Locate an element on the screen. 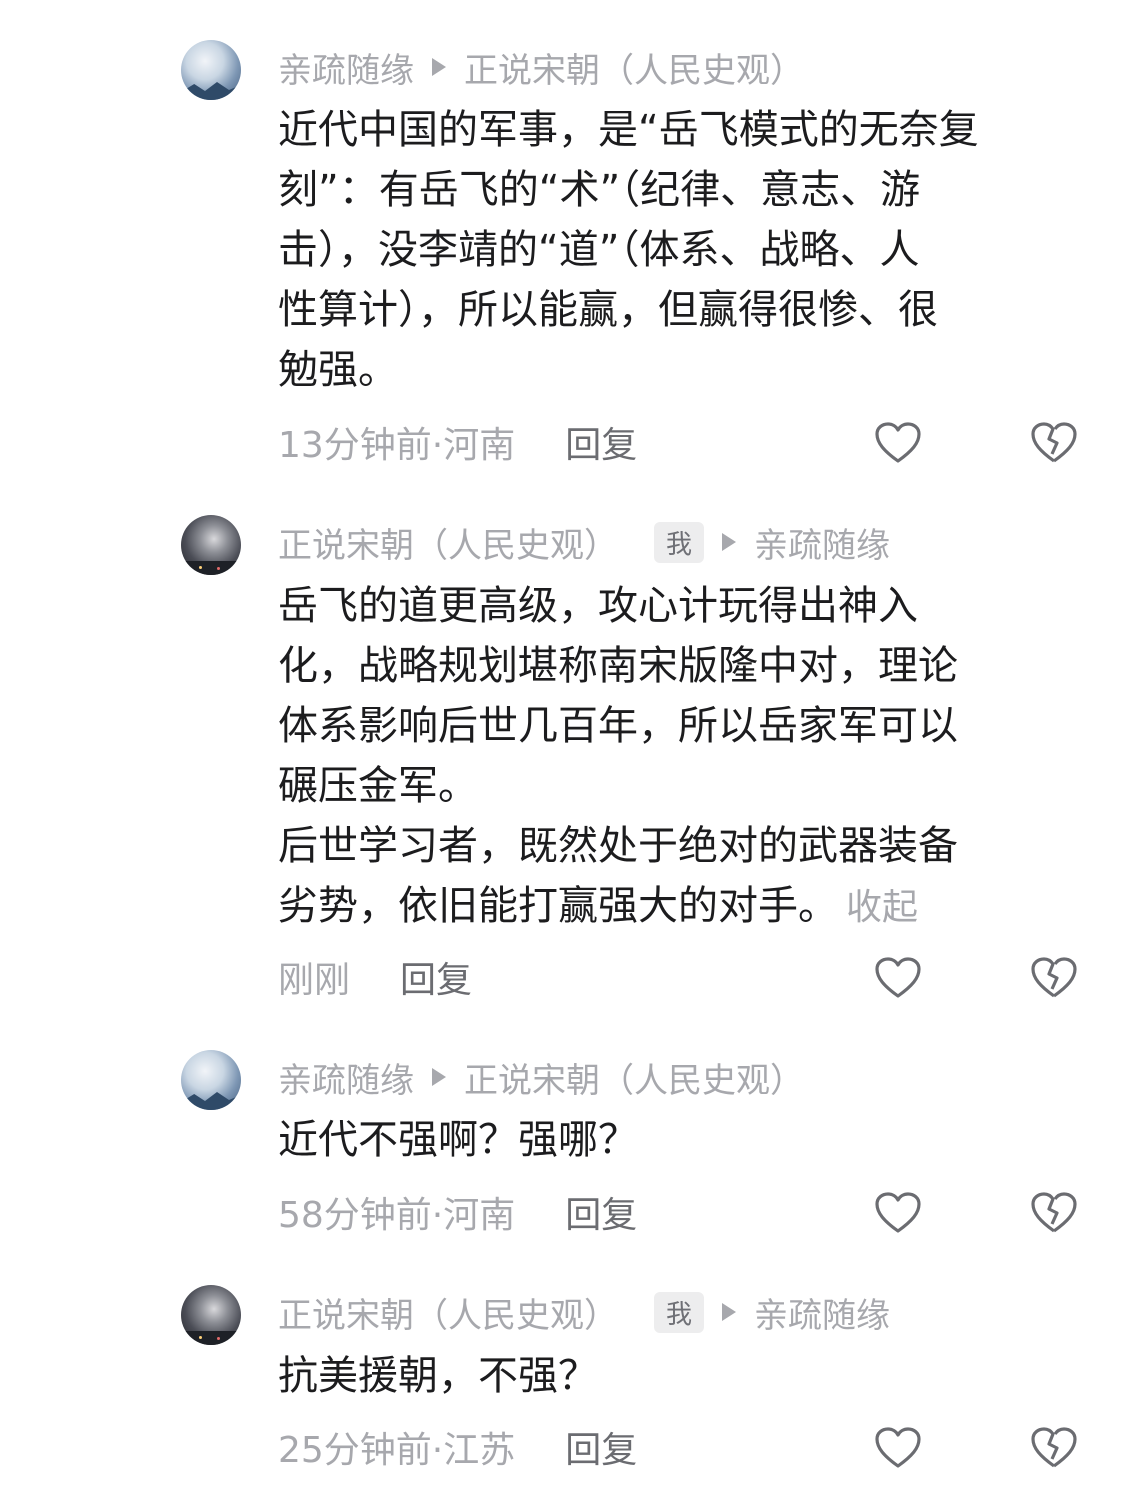 Image resolution: width=1128 pixels, height=1495 pixels. collapse-button: 收起 is located at coordinates (882, 907).